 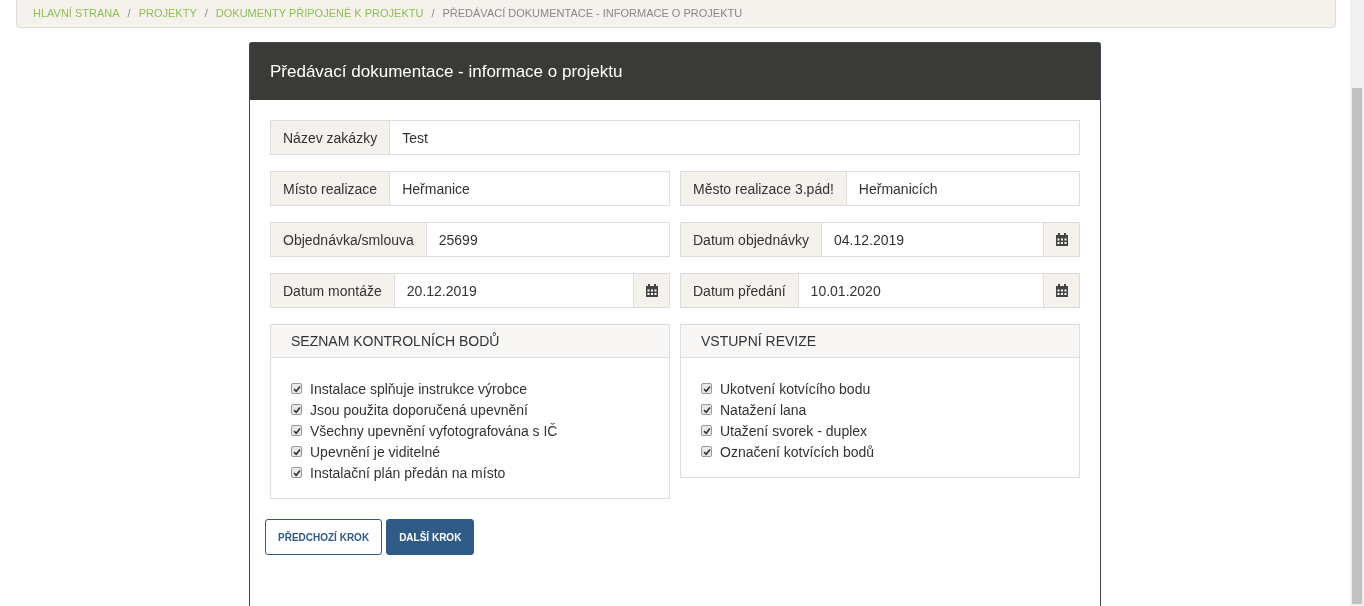 I want to click on scrollbar, so click(x=1357, y=303).